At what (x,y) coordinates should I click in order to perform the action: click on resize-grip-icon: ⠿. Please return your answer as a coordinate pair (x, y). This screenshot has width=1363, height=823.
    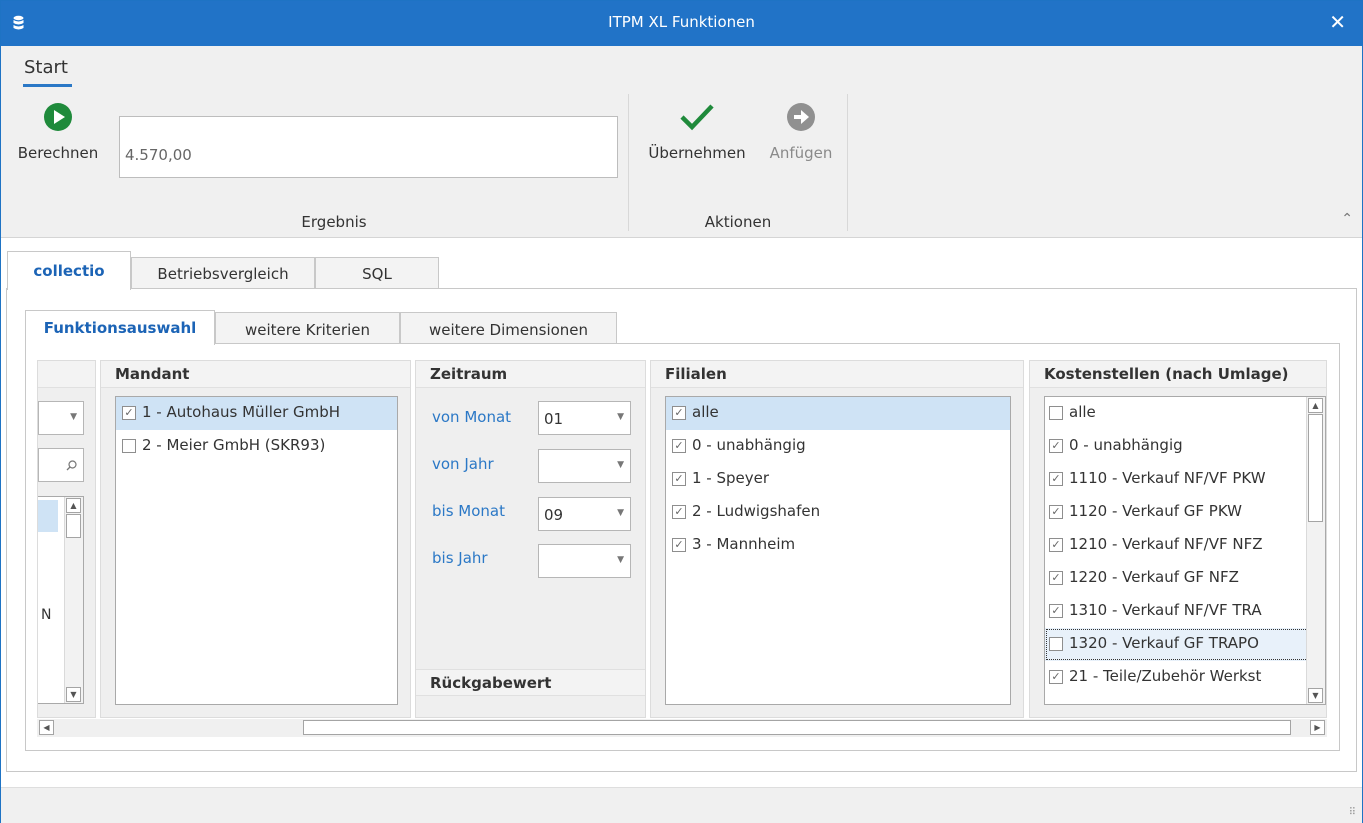
    Looking at the image, I should click on (1352, 812).